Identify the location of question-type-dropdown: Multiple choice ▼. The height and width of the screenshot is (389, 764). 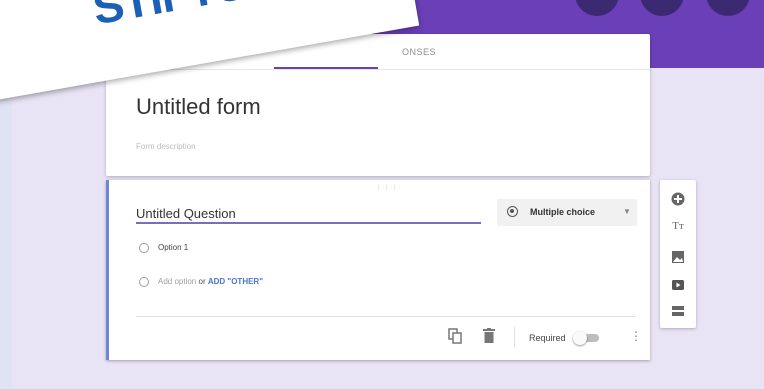
(567, 212).